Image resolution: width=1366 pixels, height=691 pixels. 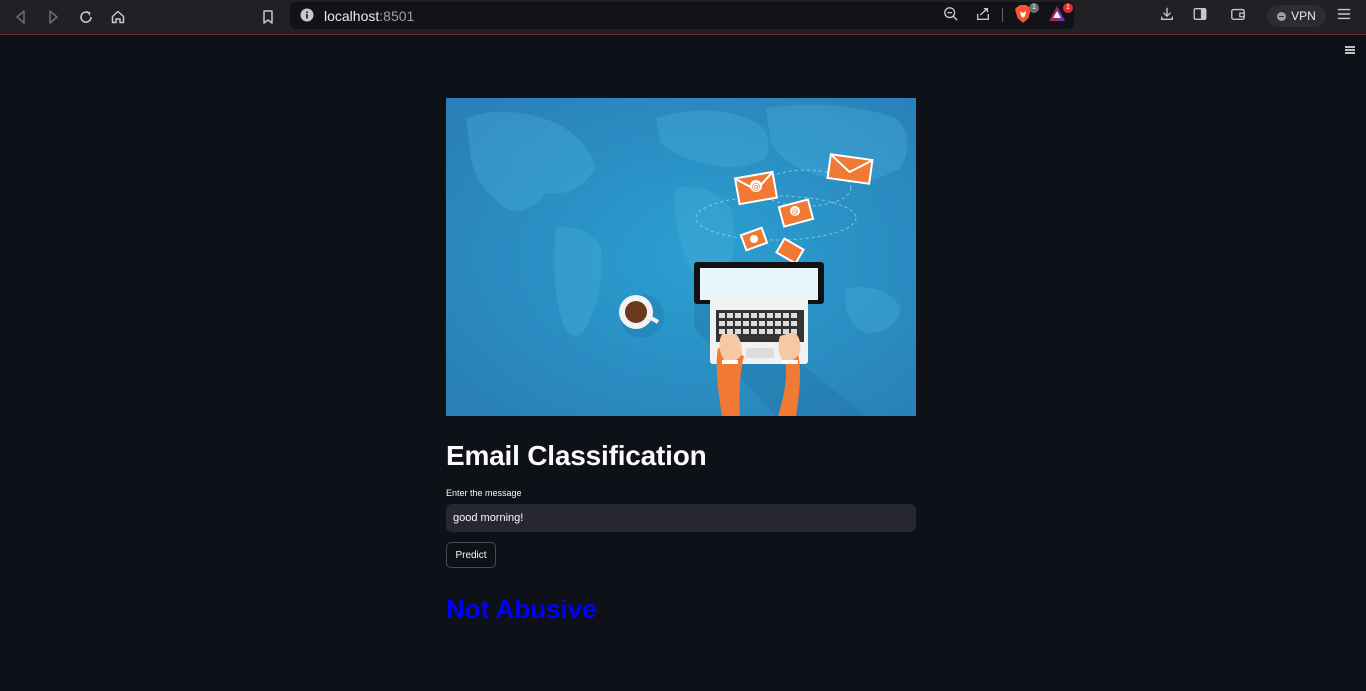 I want to click on page-title: Email Classification, so click(x=576, y=455).